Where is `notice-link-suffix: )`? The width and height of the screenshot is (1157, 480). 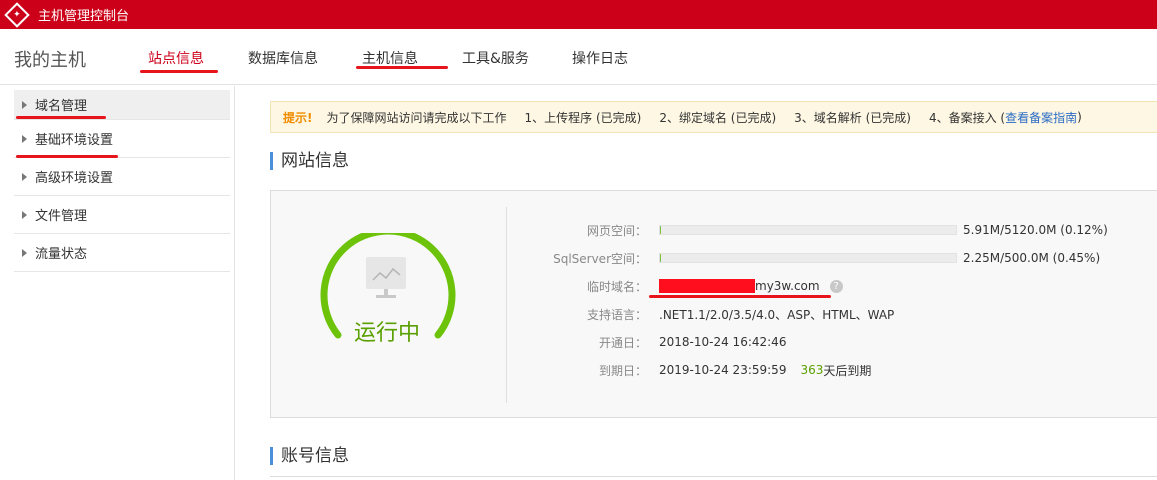
notice-link-suffix: ) is located at coordinates (1079, 117).